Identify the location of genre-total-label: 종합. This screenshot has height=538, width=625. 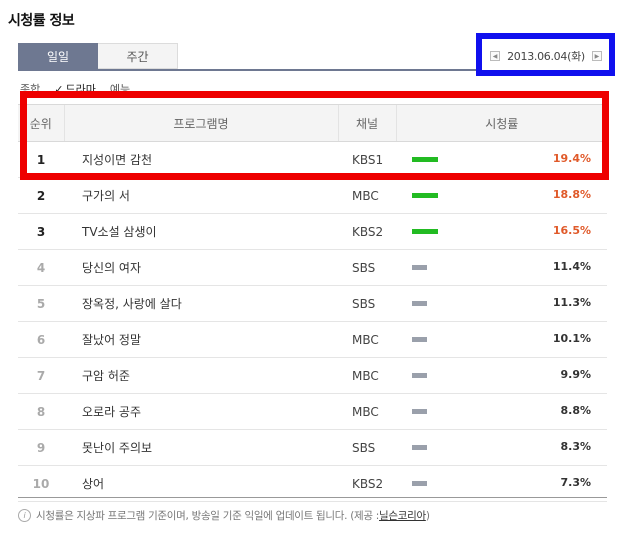
(30, 89).